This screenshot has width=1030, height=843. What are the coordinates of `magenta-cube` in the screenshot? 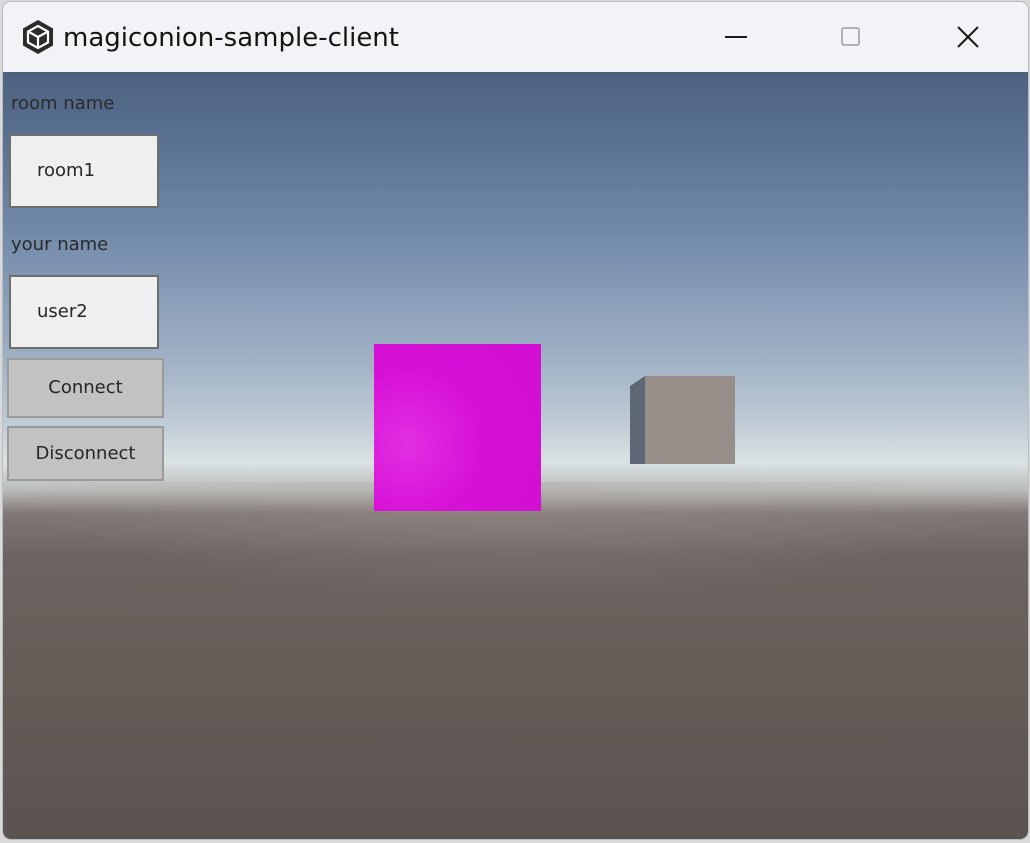 It's located at (457, 427).